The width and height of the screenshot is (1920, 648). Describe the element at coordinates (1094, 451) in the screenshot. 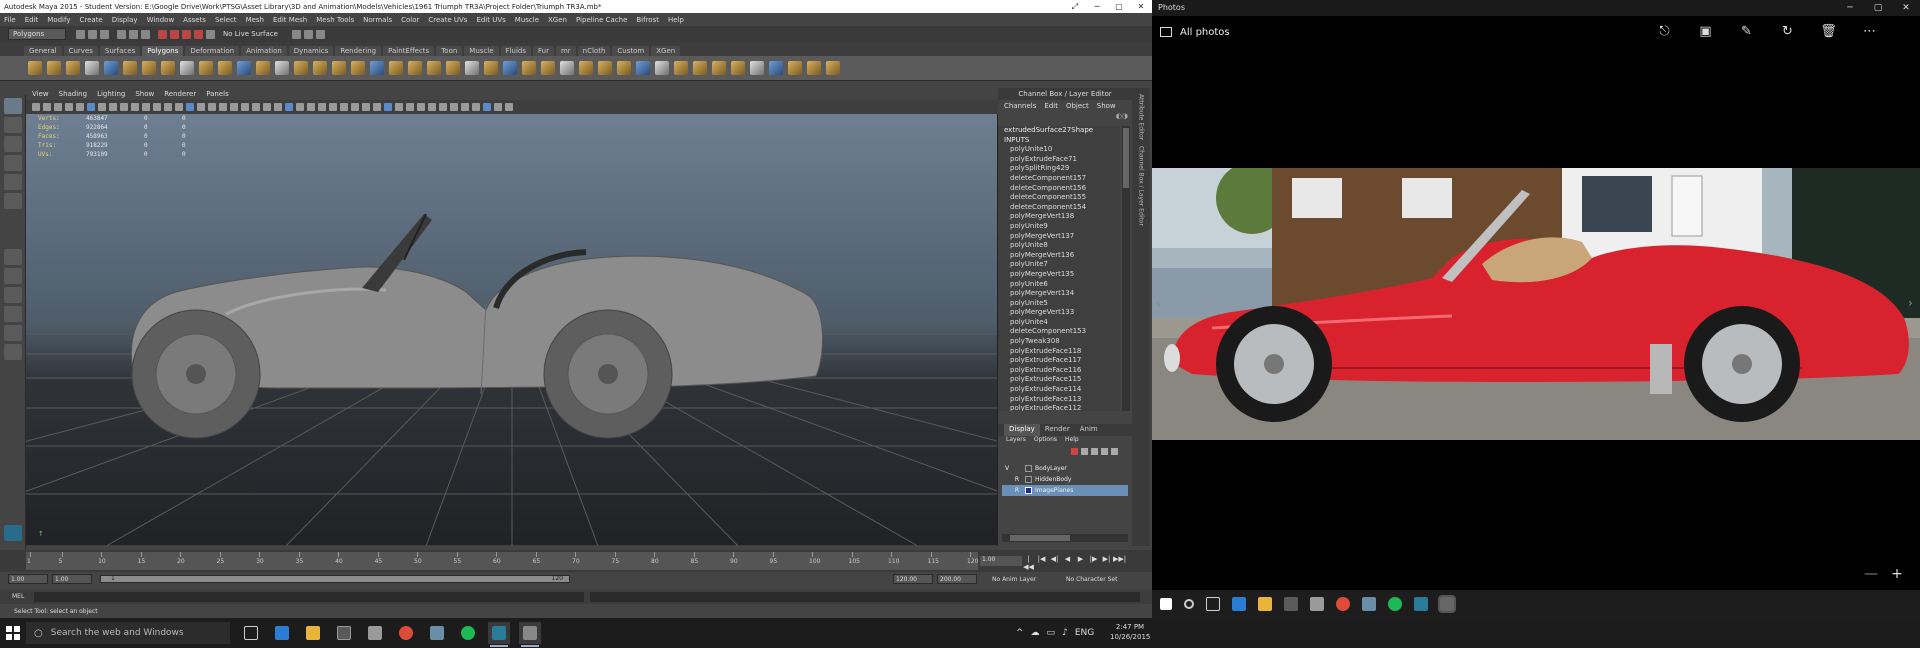

I see `move-up-icon` at that location.